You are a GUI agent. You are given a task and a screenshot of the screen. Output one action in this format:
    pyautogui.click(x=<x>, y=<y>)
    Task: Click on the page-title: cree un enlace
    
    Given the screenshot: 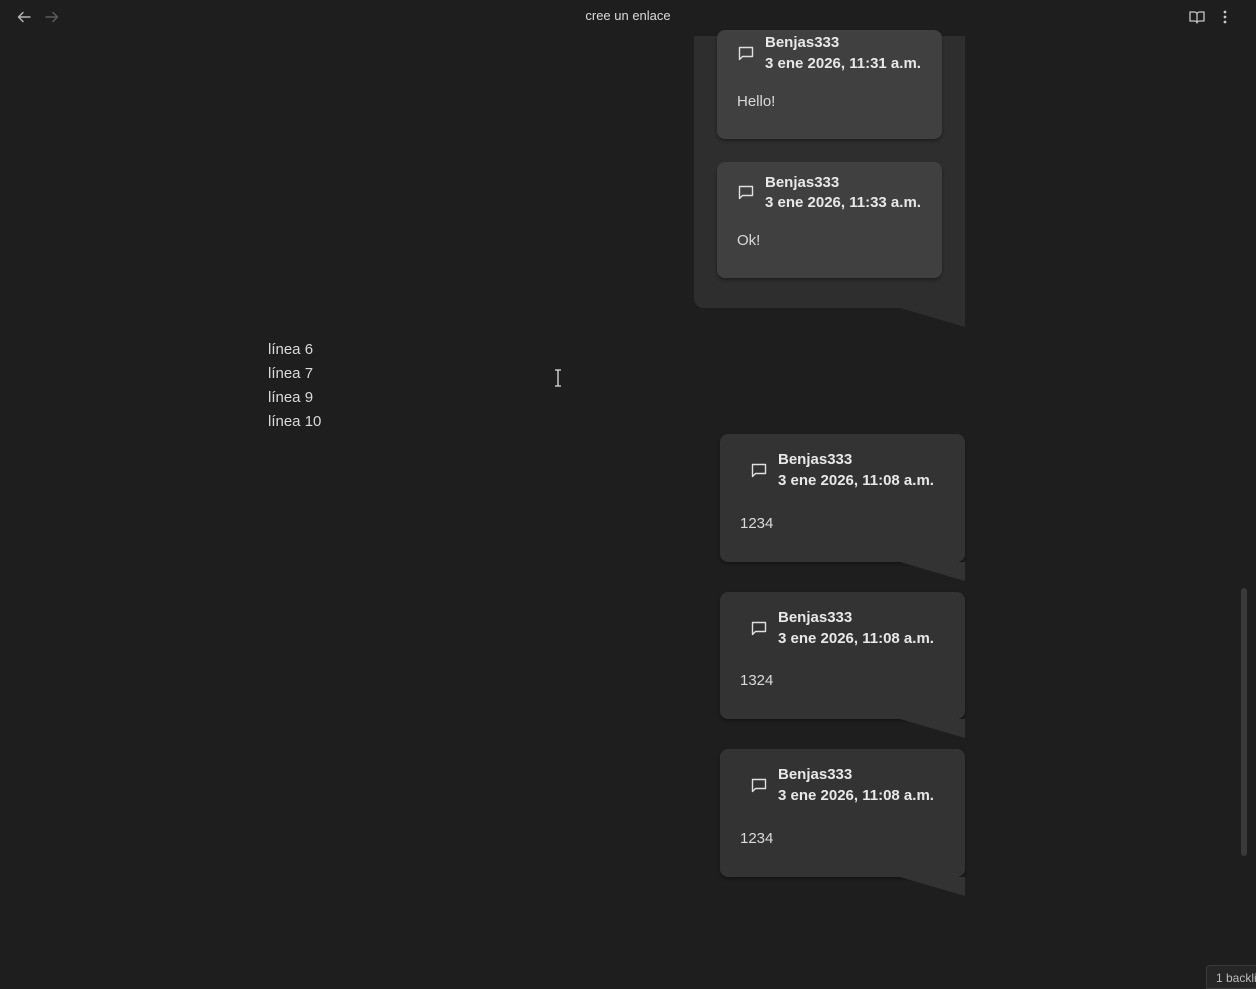 What is the action you would take?
    pyautogui.click(x=628, y=15)
    